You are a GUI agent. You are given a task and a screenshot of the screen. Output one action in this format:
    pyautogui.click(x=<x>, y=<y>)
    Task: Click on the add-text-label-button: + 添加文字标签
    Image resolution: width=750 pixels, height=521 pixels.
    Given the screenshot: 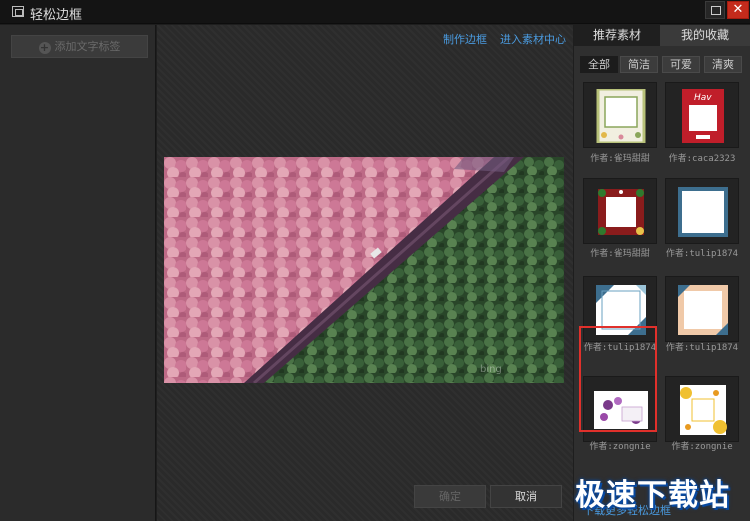 What is the action you would take?
    pyautogui.click(x=79, y=46)
    